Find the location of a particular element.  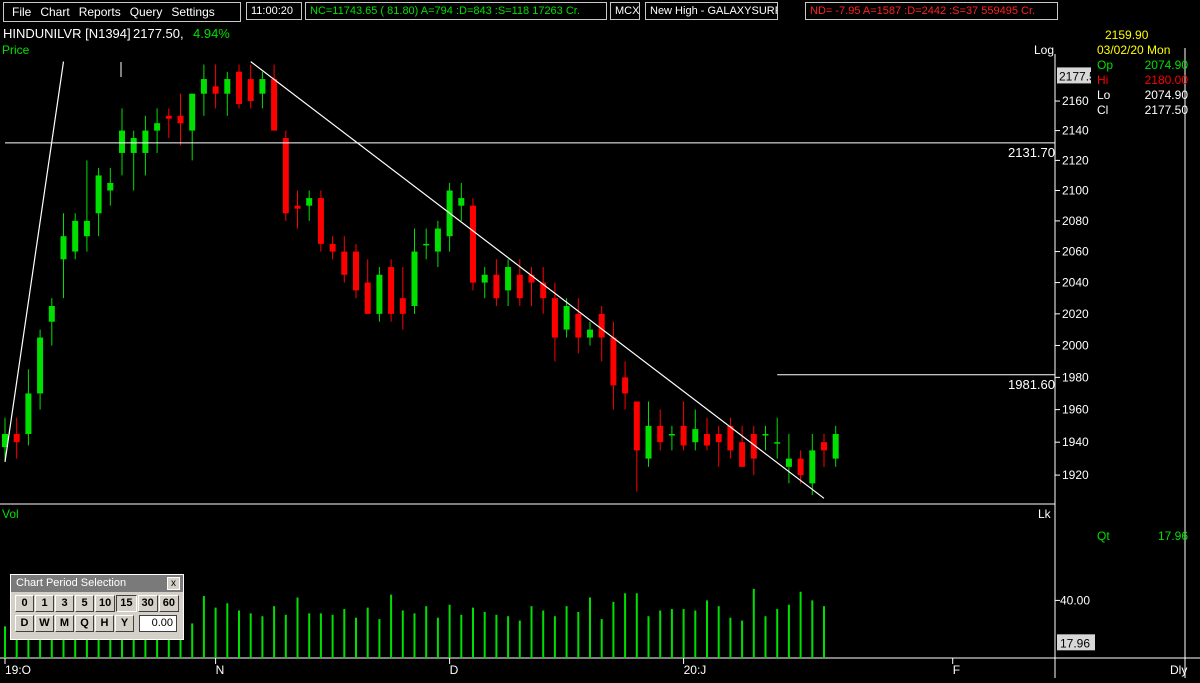

volume-tick-label: 40.00 is located at coordinates (1075, 600).